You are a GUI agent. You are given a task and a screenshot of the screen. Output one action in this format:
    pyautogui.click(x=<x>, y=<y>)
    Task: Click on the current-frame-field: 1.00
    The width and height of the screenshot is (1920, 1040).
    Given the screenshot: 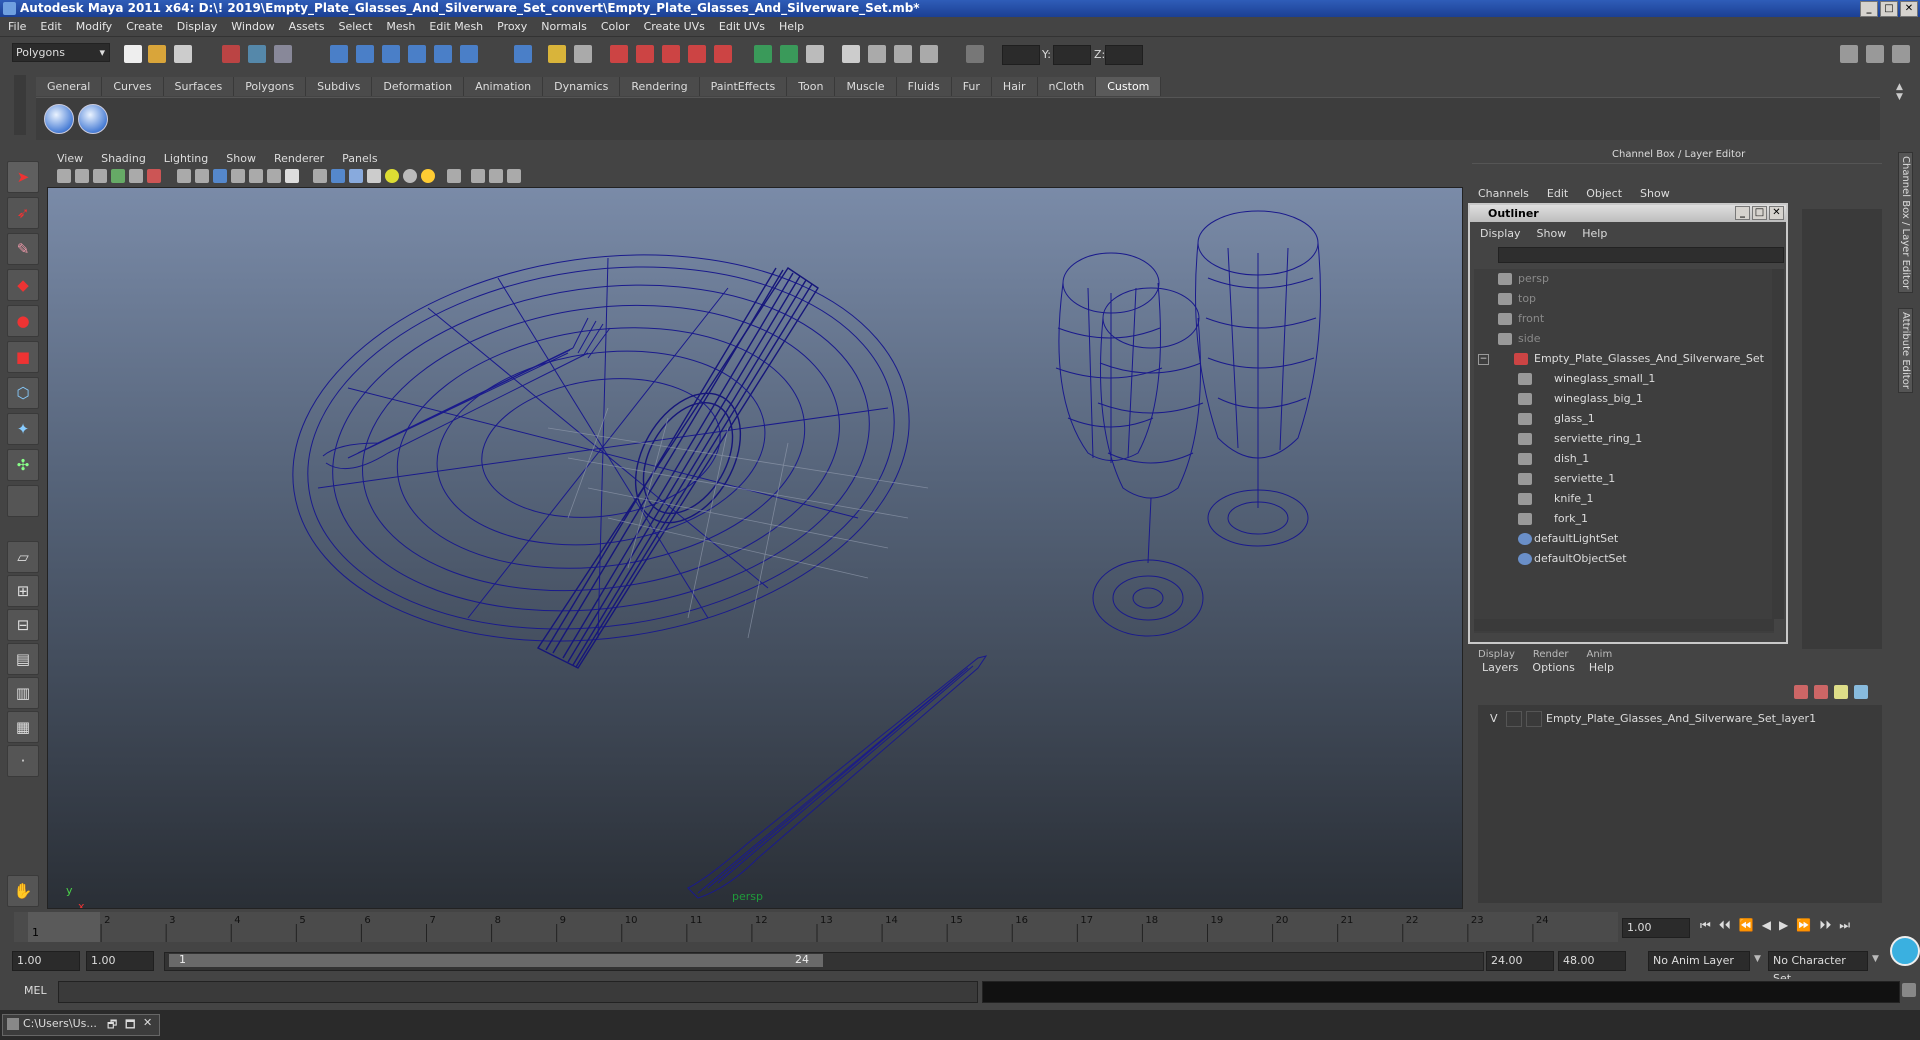 What is the action you would take?
    pyautogui.click(x=1656, y=928)
    